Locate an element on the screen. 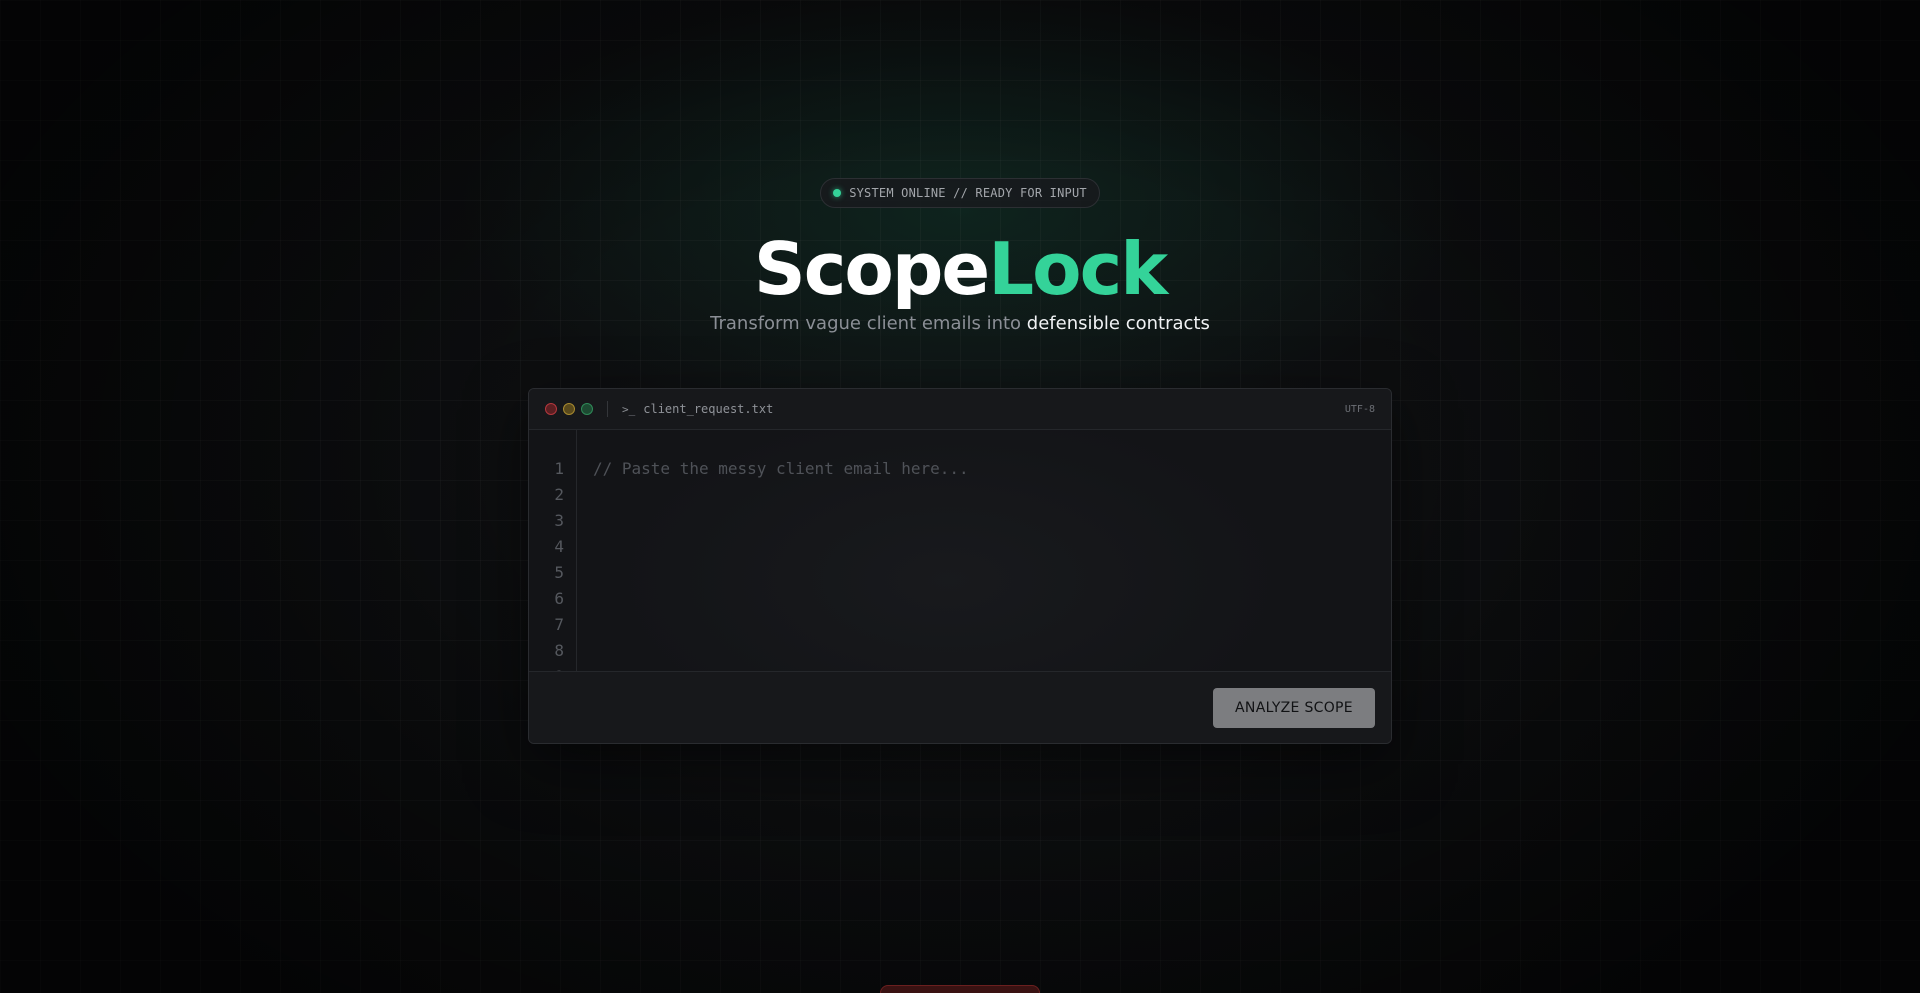  close-dot-icon is located at coordinates (551, 409).